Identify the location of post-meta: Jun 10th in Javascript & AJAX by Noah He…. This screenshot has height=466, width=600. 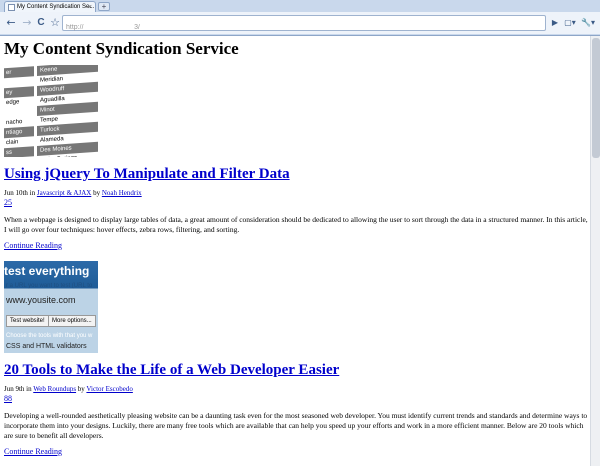
(297, 193).